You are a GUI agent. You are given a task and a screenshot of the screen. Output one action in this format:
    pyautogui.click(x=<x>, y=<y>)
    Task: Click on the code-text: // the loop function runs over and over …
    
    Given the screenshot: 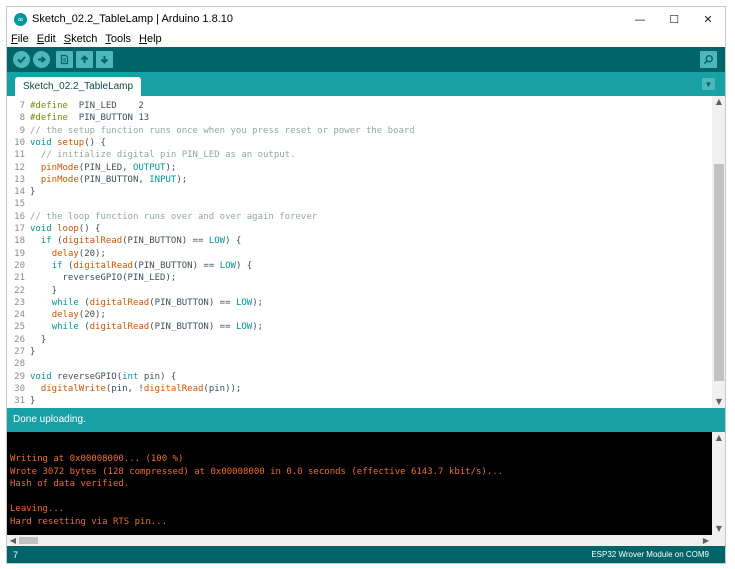 What is the action you would take?
    pyautogui.click(x=173, y=217)
    